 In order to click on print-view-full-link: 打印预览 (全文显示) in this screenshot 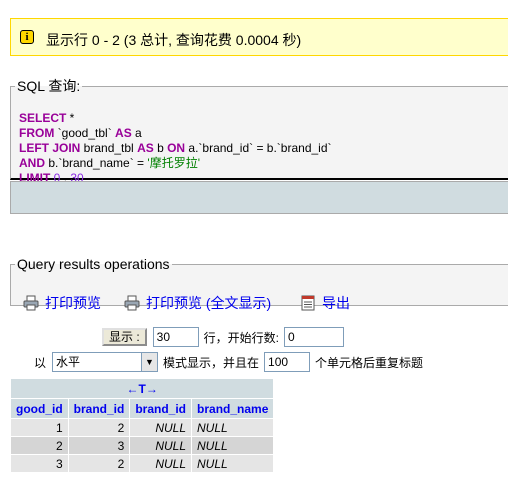, I will do `click(197, 303)`.